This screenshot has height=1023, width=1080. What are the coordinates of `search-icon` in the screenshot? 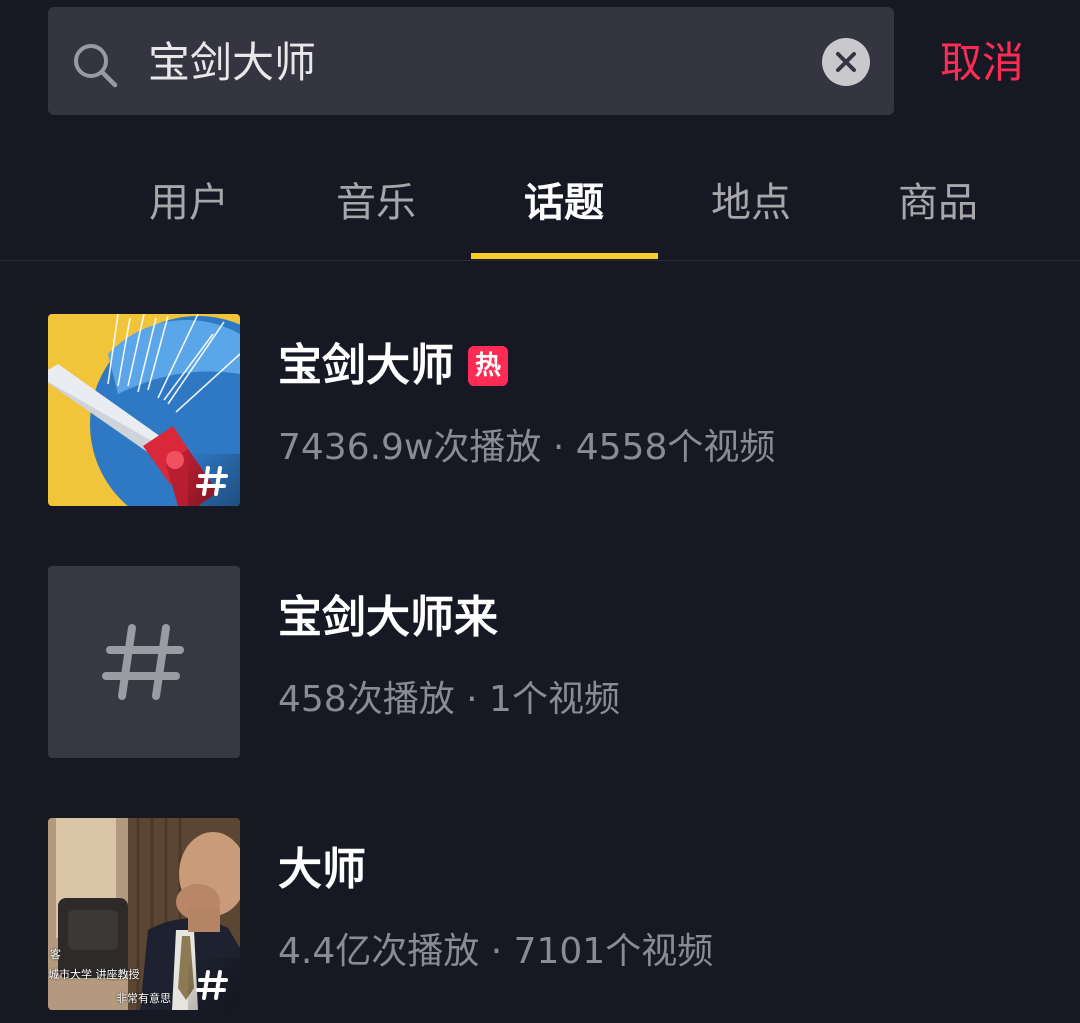 It's located at (96, 66).